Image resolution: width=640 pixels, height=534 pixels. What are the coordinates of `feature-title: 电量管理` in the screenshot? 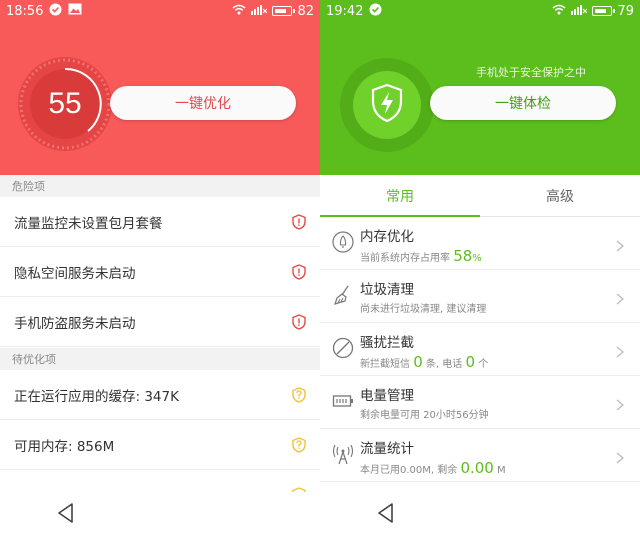 It's located at (387, 396).